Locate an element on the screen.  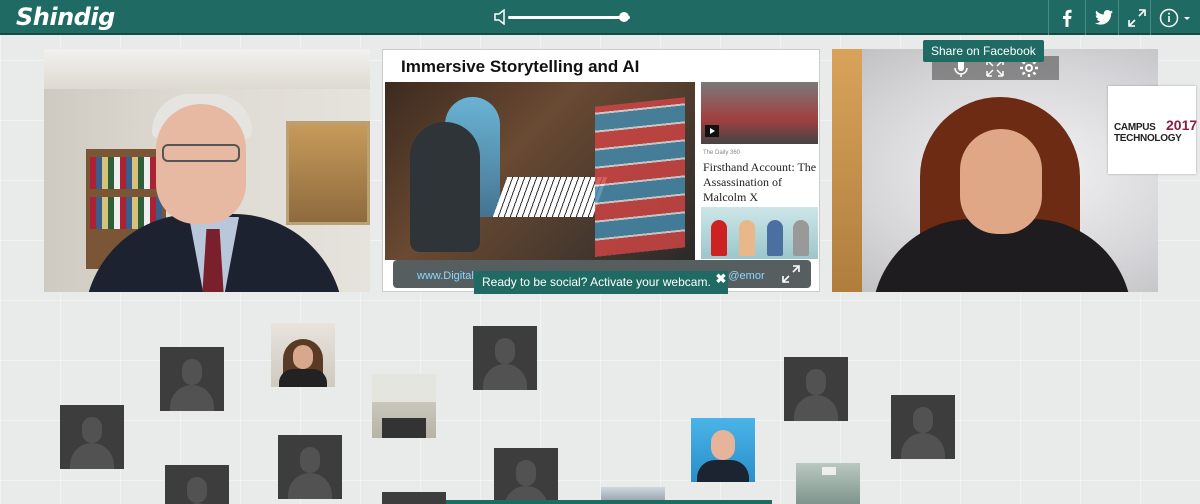
slide-title: Immersive Storytelling and AI is located at coordinates (520, 66).